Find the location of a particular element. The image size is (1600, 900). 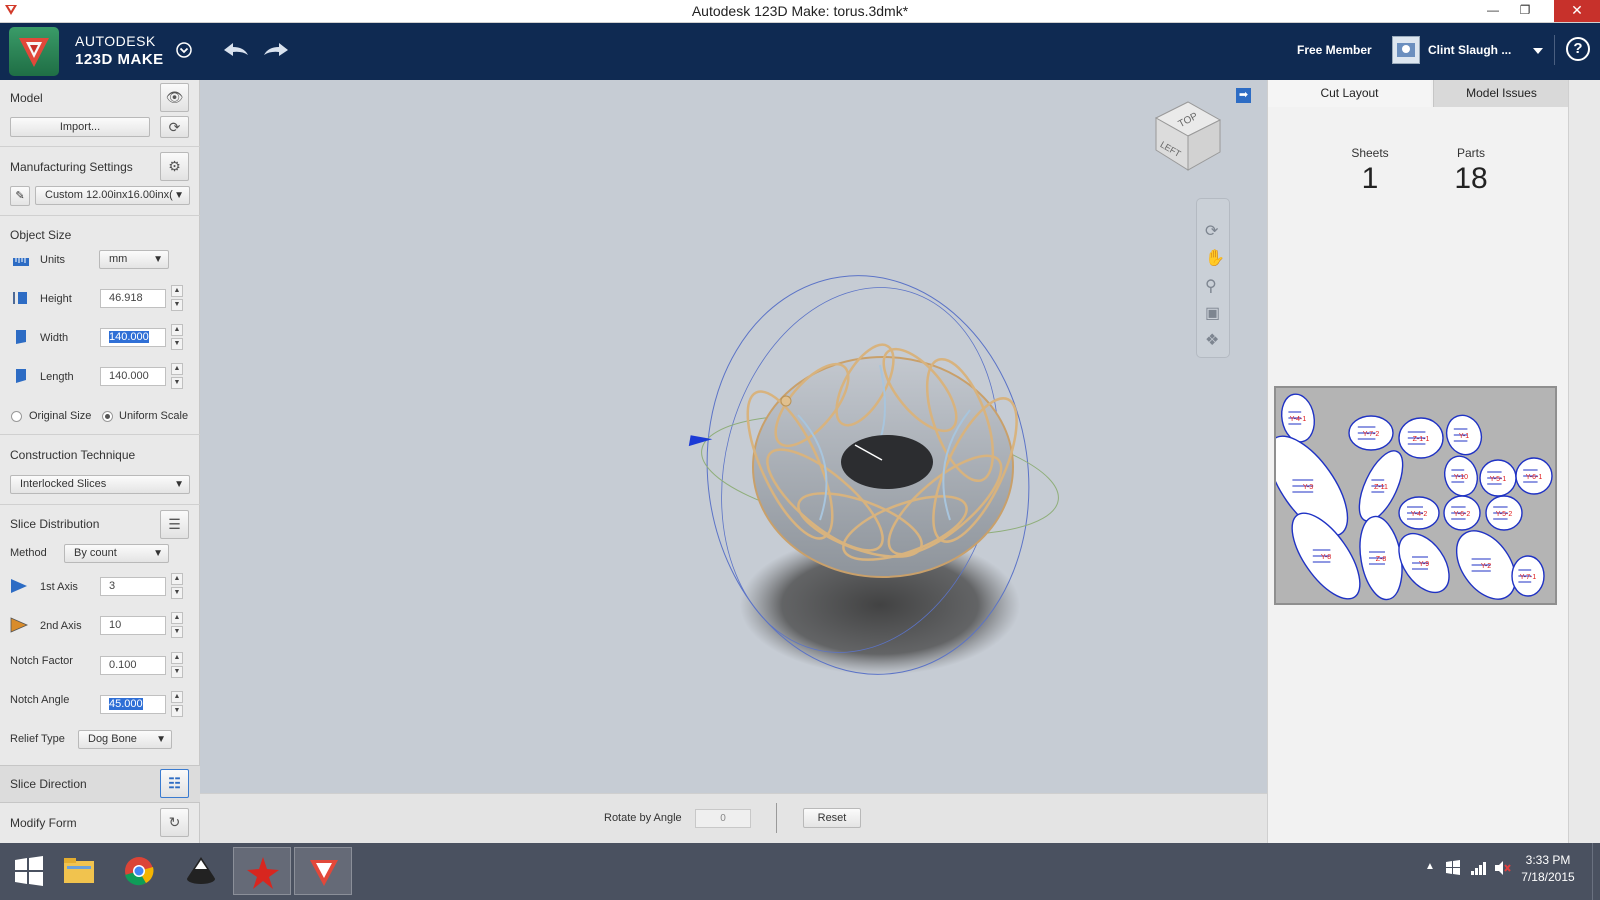

undo-icon is located at coordinates (236, 50).